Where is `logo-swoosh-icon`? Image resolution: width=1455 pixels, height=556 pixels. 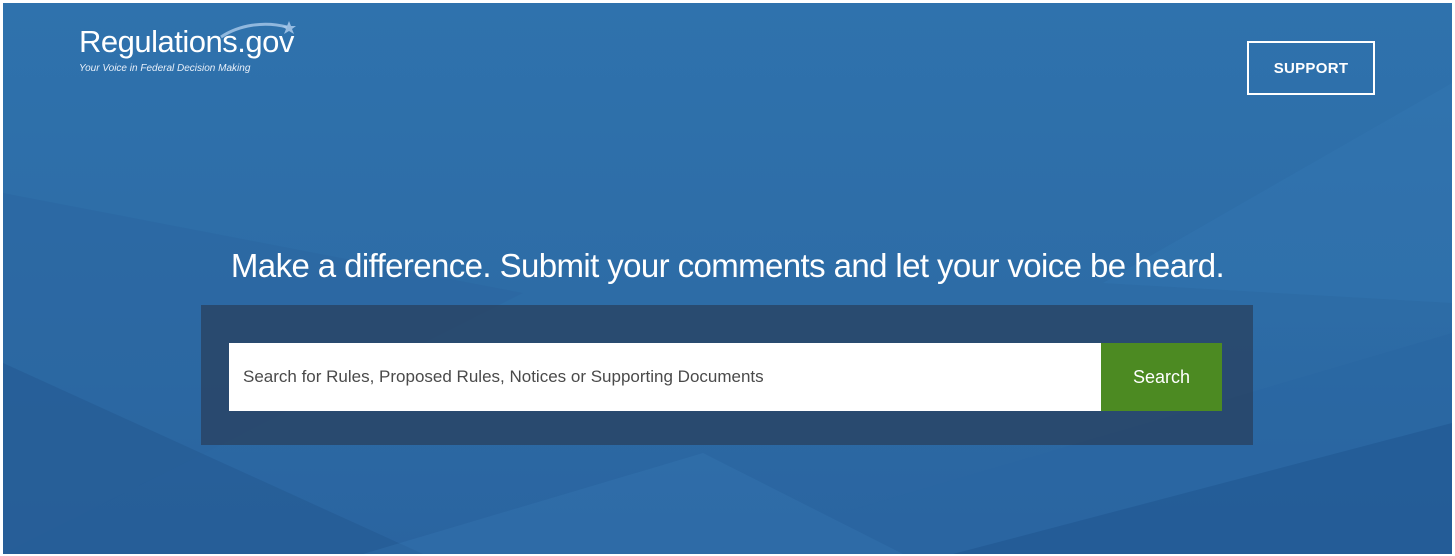
logo-swoosh-icon is located at coordinates (258, 30).